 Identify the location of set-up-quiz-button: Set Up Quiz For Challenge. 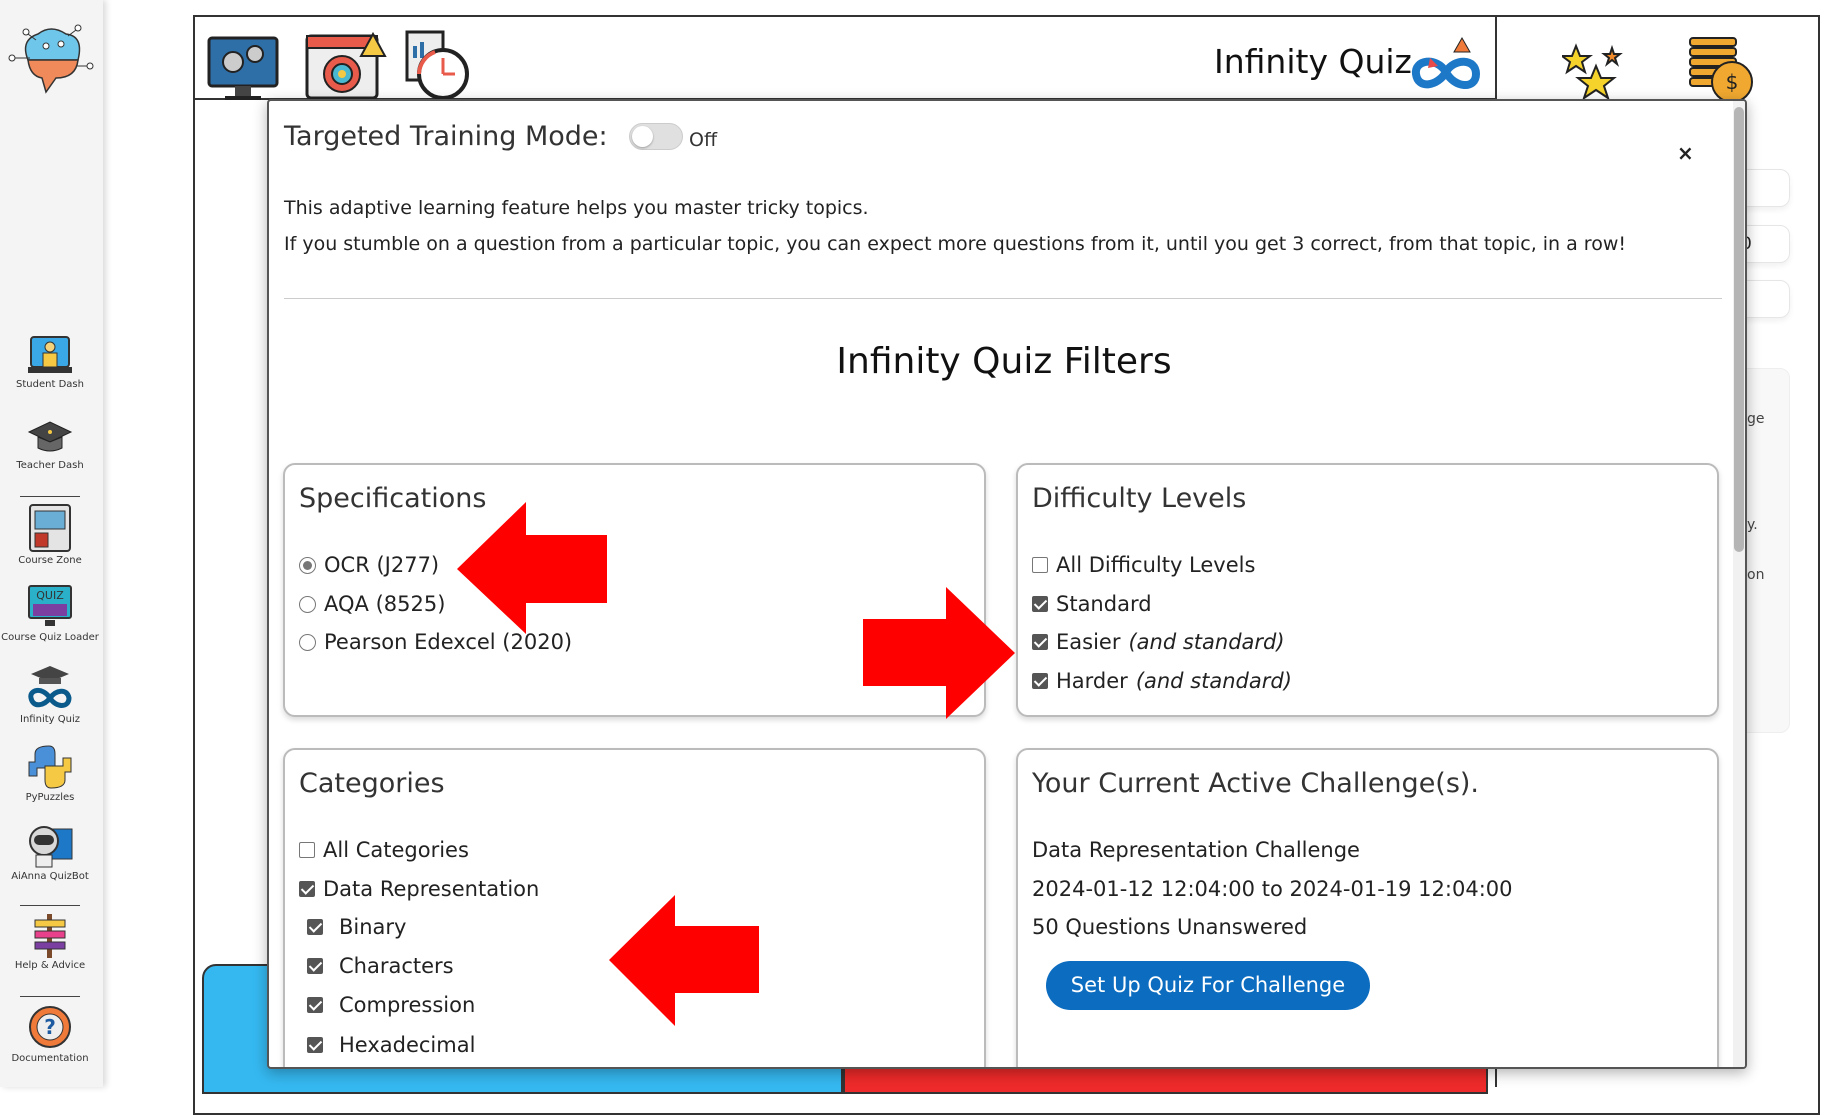
(1208, 985).